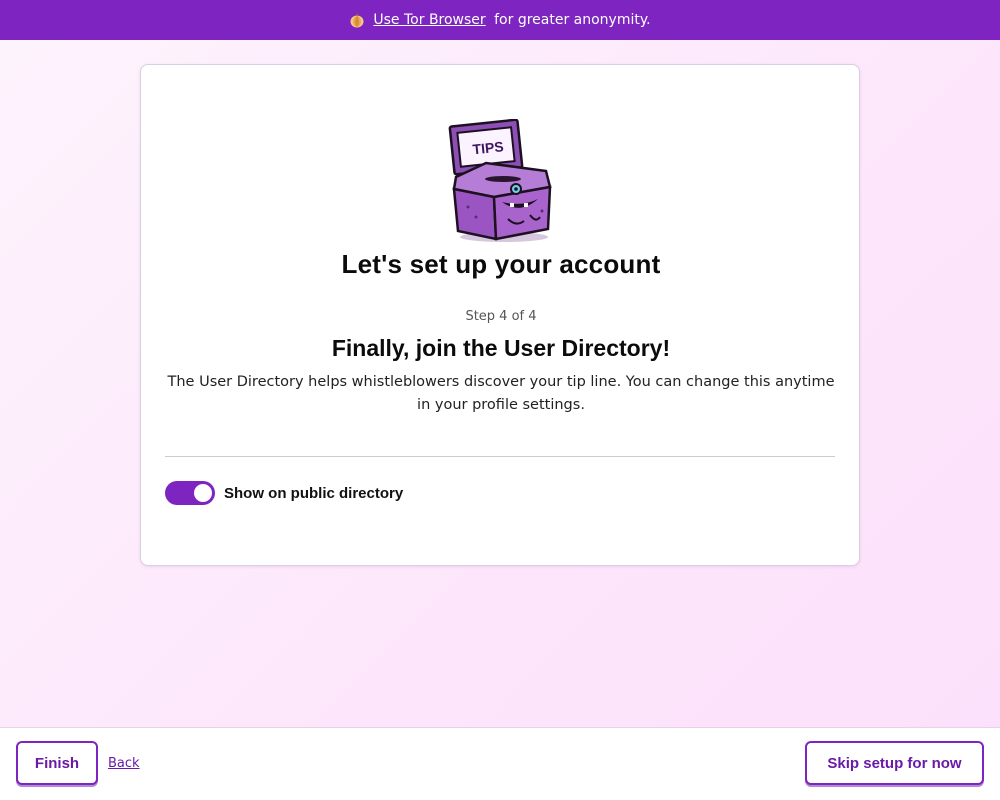 This screenshot has height=800, width=1000. I want to click on public-directory-label: Show on public directory, so click(314, 493).